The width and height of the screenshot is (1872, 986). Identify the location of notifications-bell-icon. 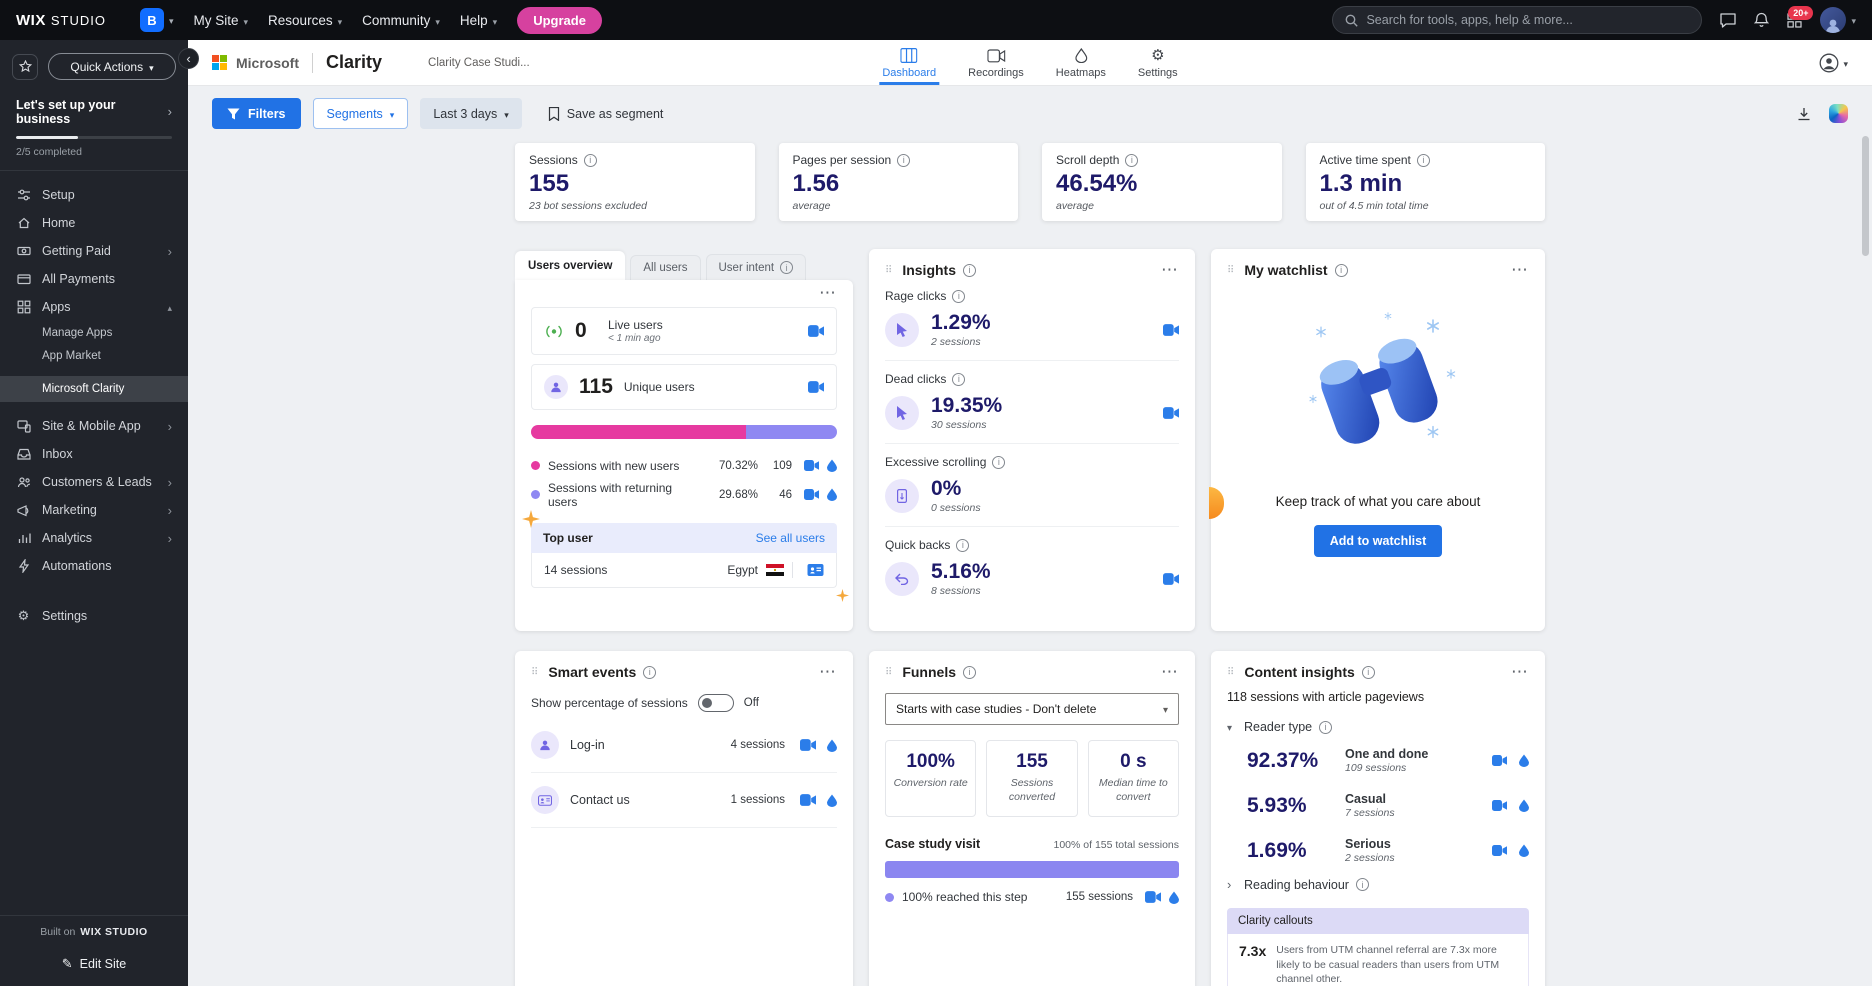
(1762, 20).